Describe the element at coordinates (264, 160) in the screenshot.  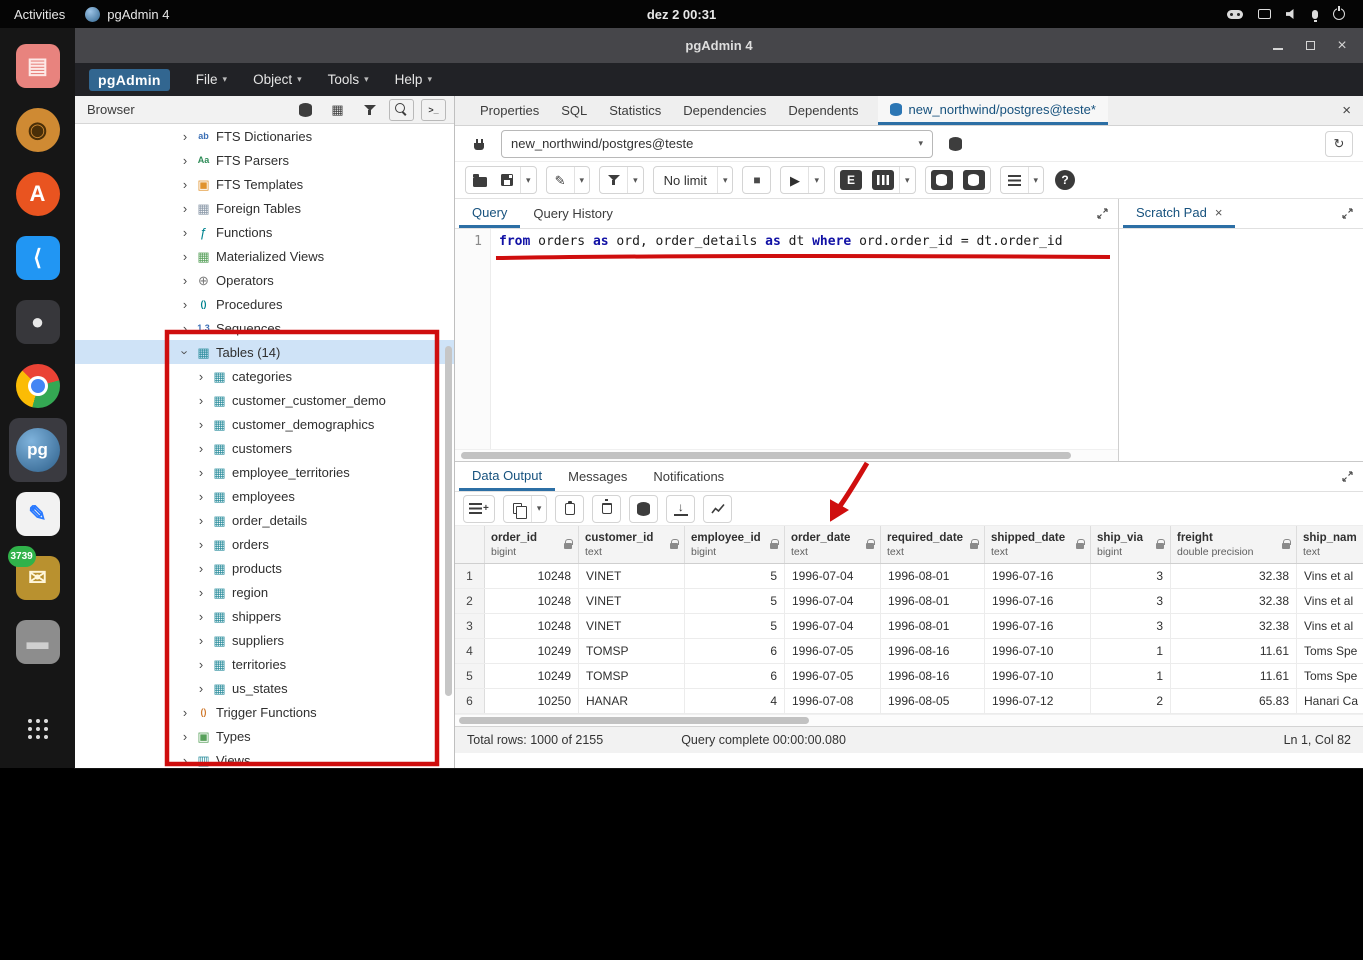
I see `tree-item-fts-parsers: › Aa FTS Parsers` at that location.